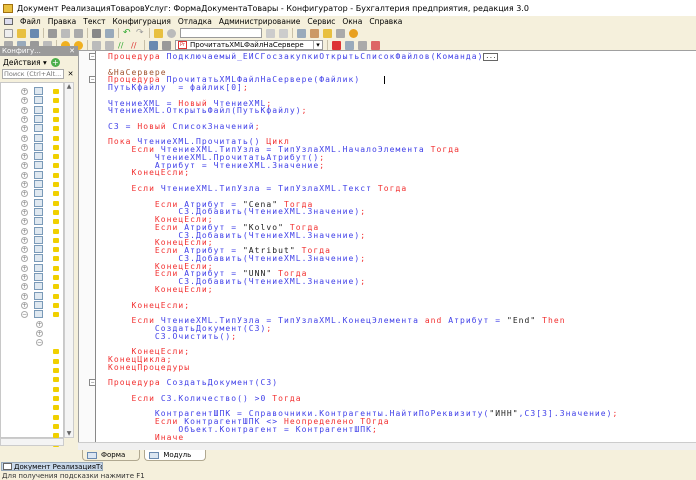 This screenshot has height=480, width=696. What do you see at coordinates (270, 33) in the screenshot?
I see `find-next-icon` at bounding box center [270, 33].